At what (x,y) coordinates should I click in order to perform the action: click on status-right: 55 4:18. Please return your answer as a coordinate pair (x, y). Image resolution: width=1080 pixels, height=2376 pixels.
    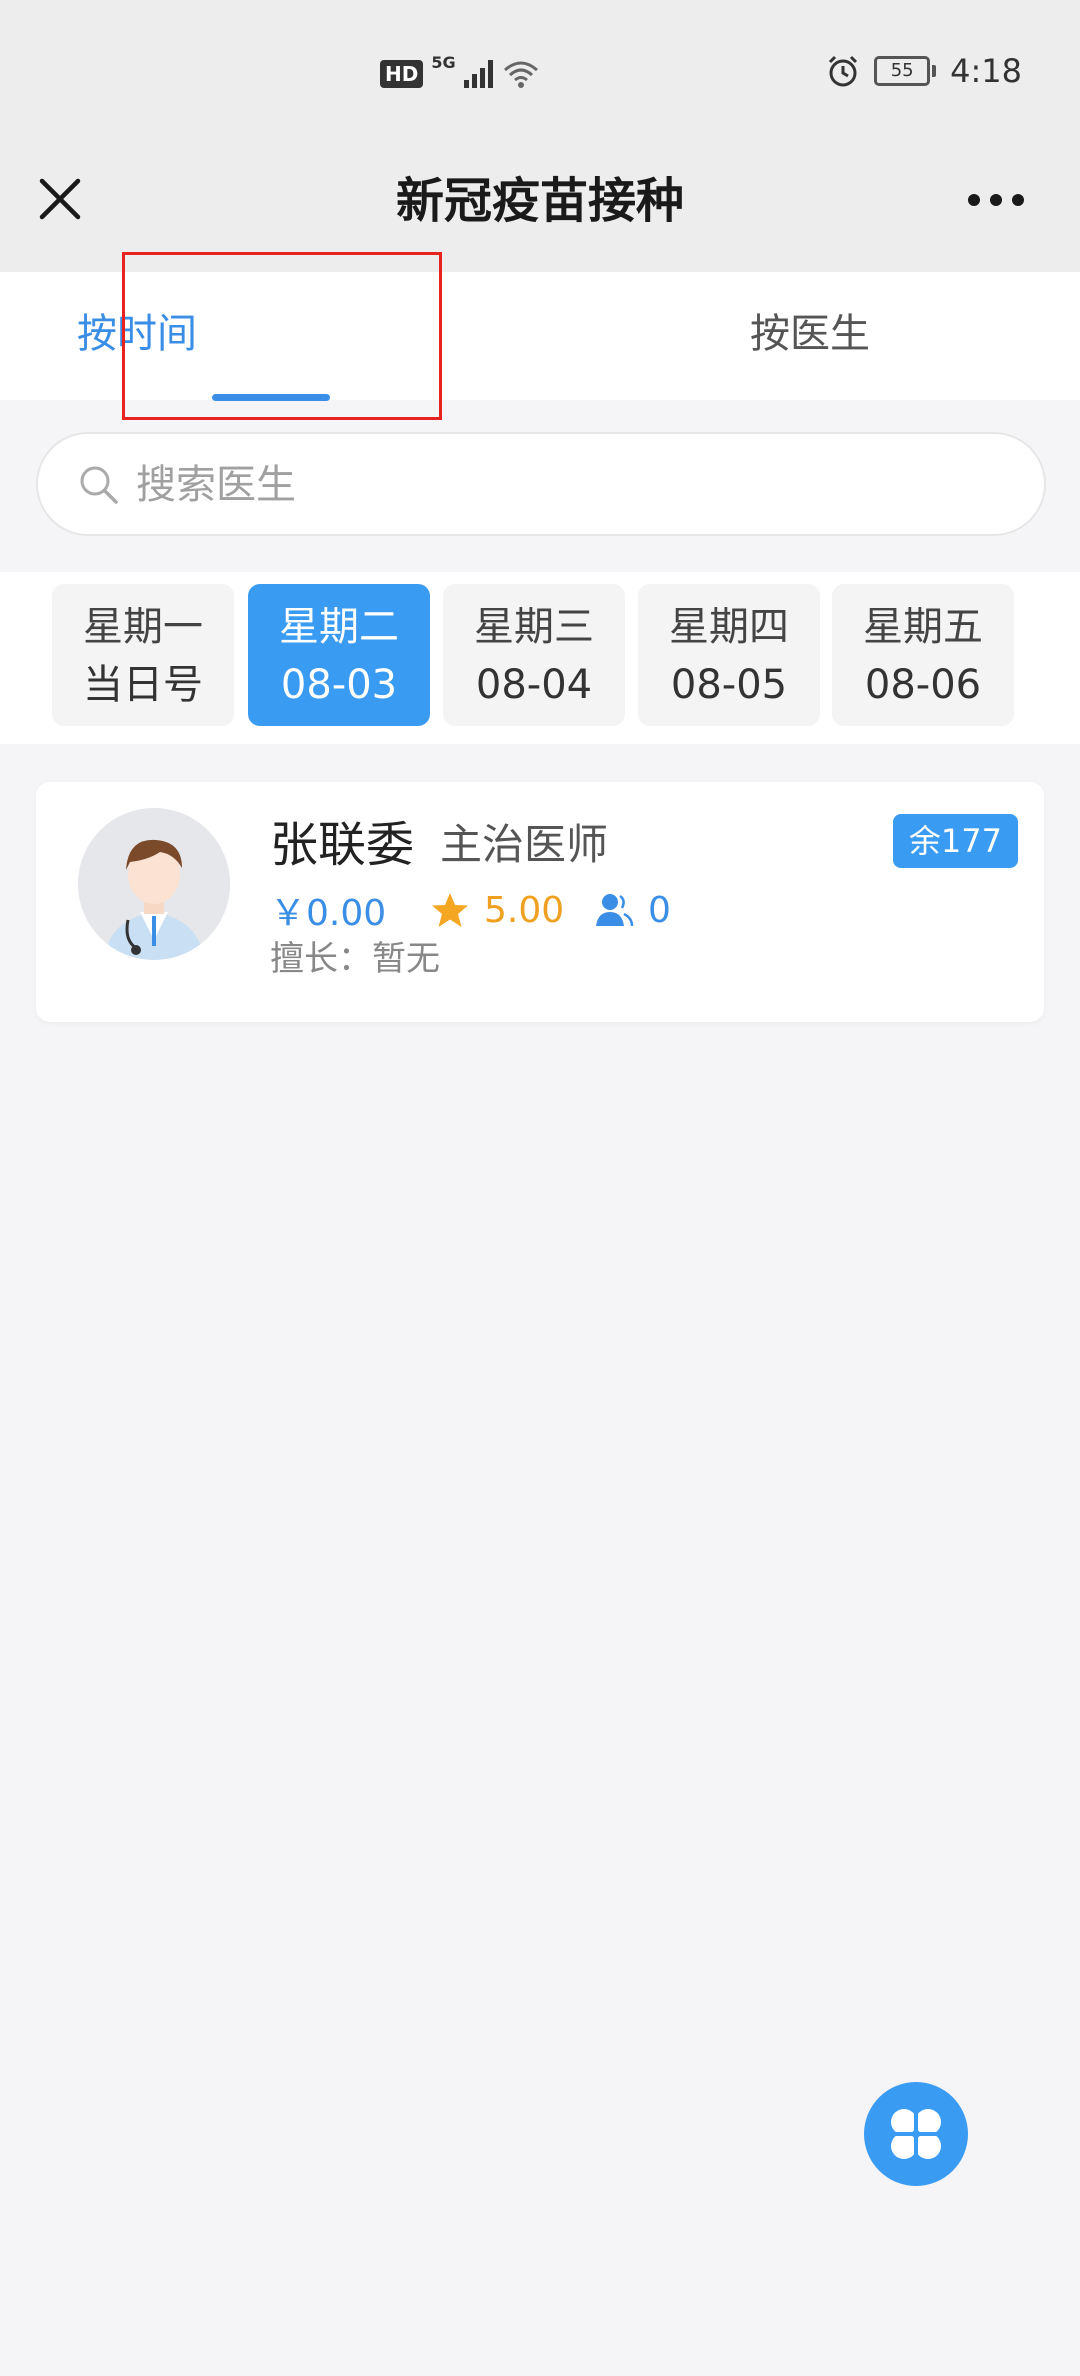
    Looking at the image, I should click on (924, 71).